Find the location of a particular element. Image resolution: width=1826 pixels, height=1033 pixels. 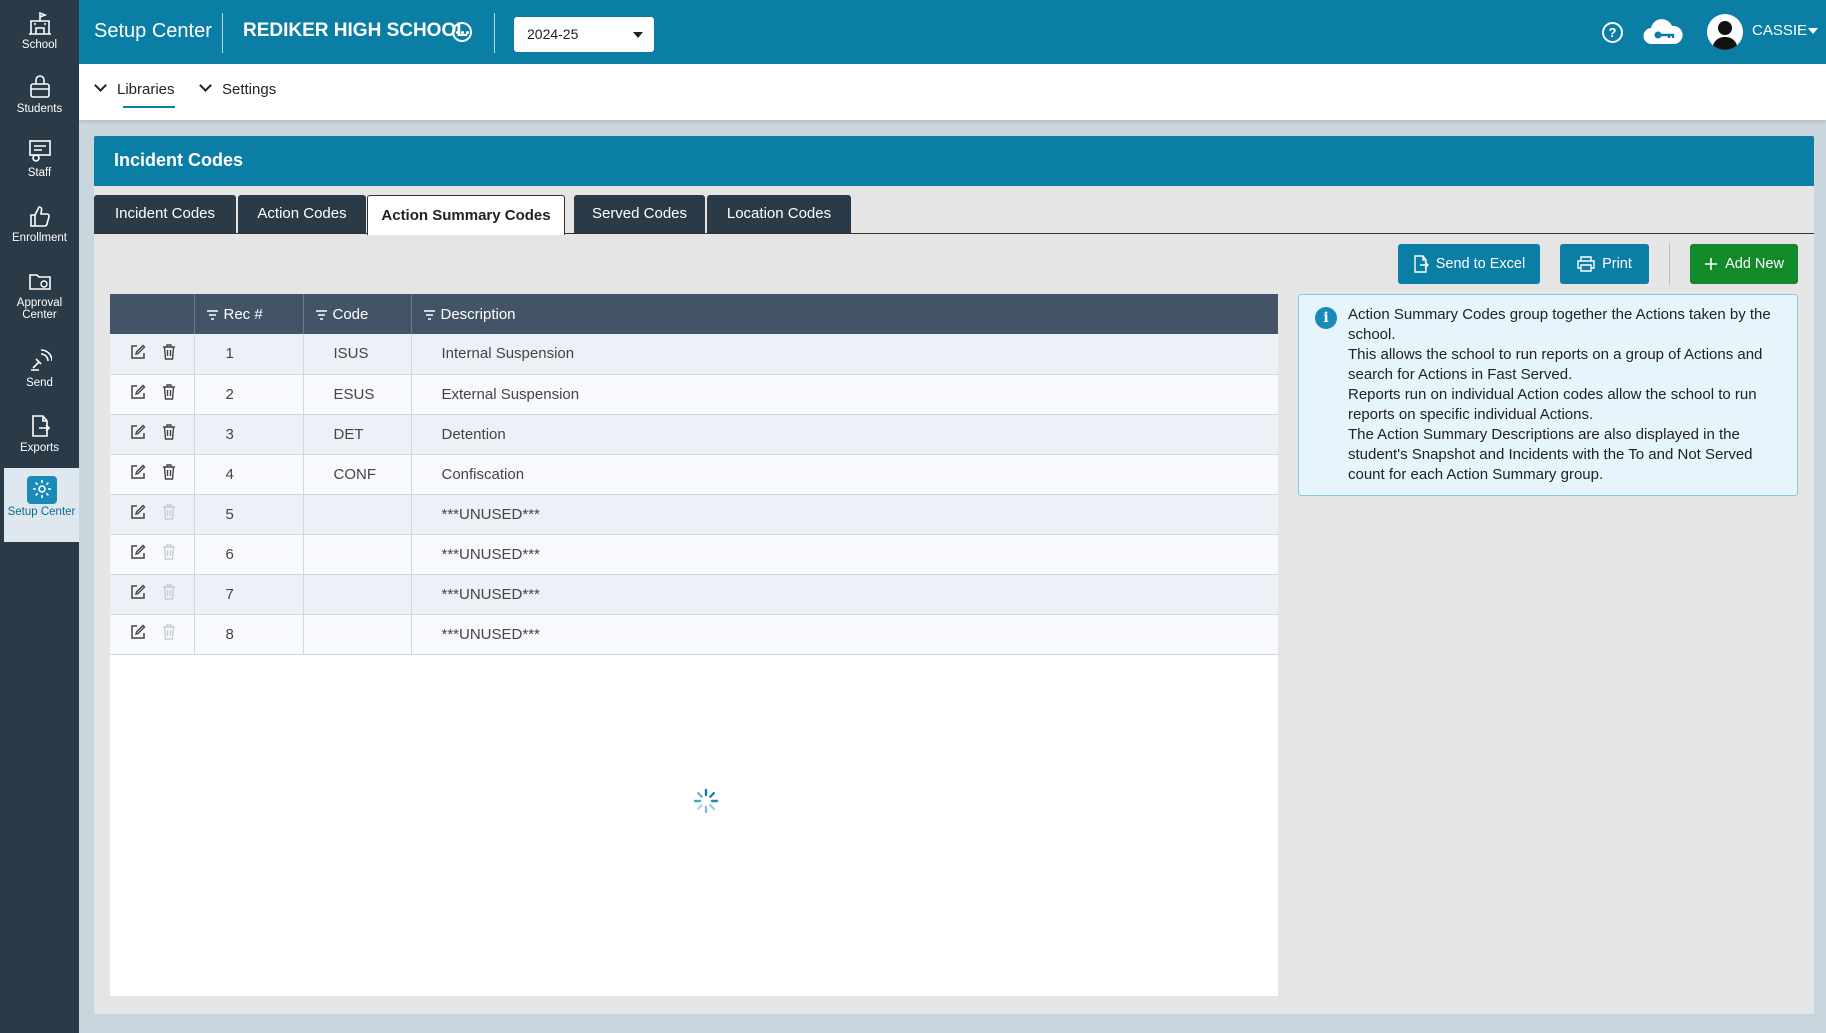

folder-icon is located at coordinates (39, 282).